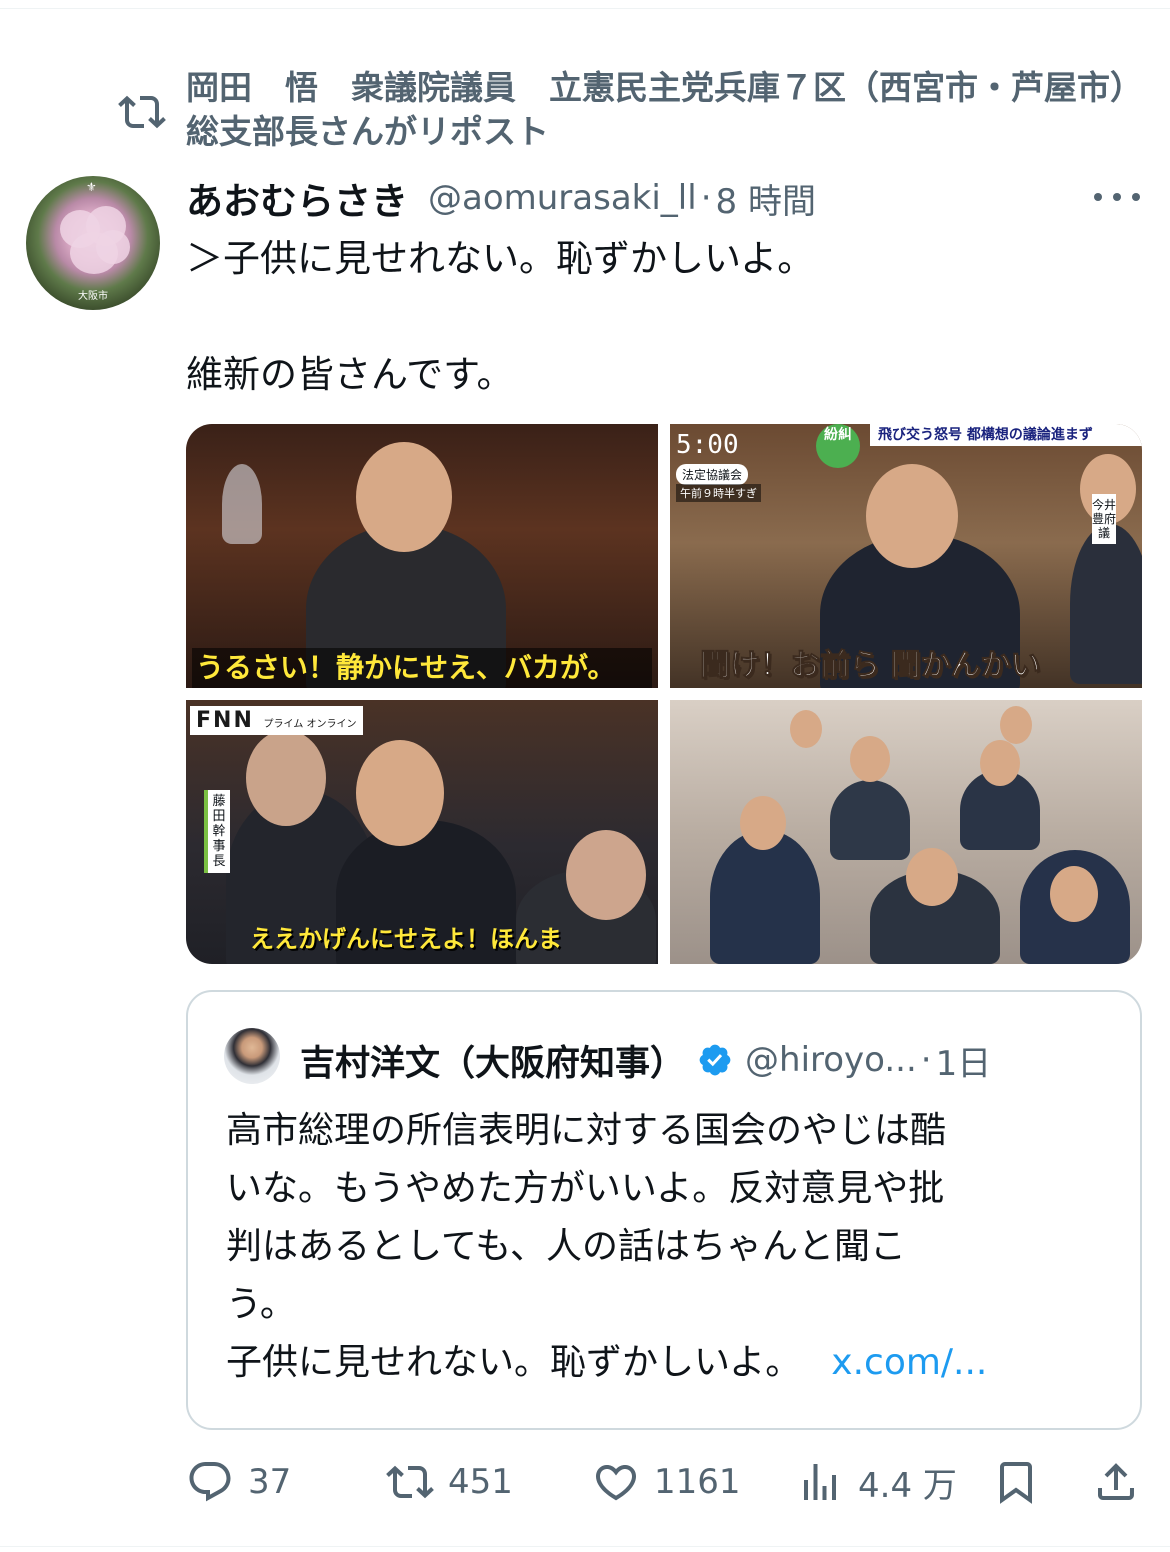 The height and width of the screenshot is (1552, 1170). What do you see at coordinates (242, 504) in the screenshot?
I see `image-glass` at bounding box center [242, 504].